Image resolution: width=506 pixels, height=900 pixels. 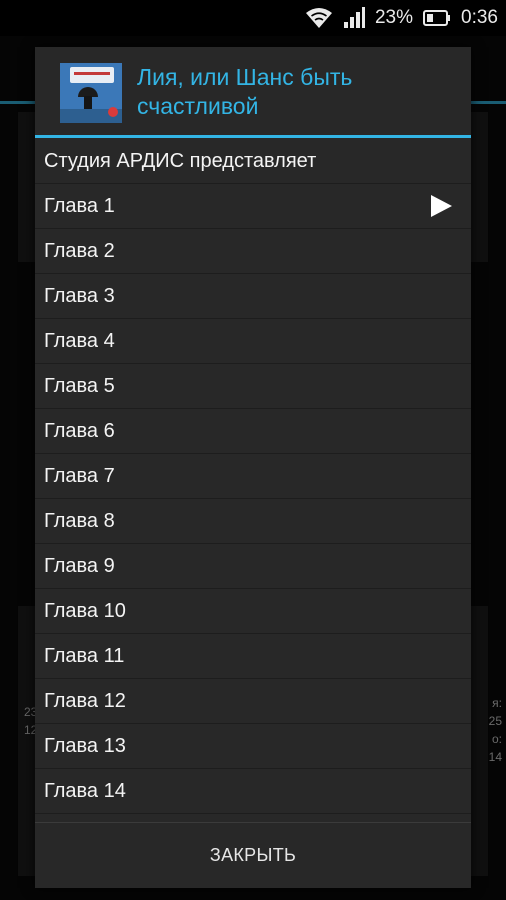 I want to click on chapter-label: Глава 8, so click(x=79, y=520).